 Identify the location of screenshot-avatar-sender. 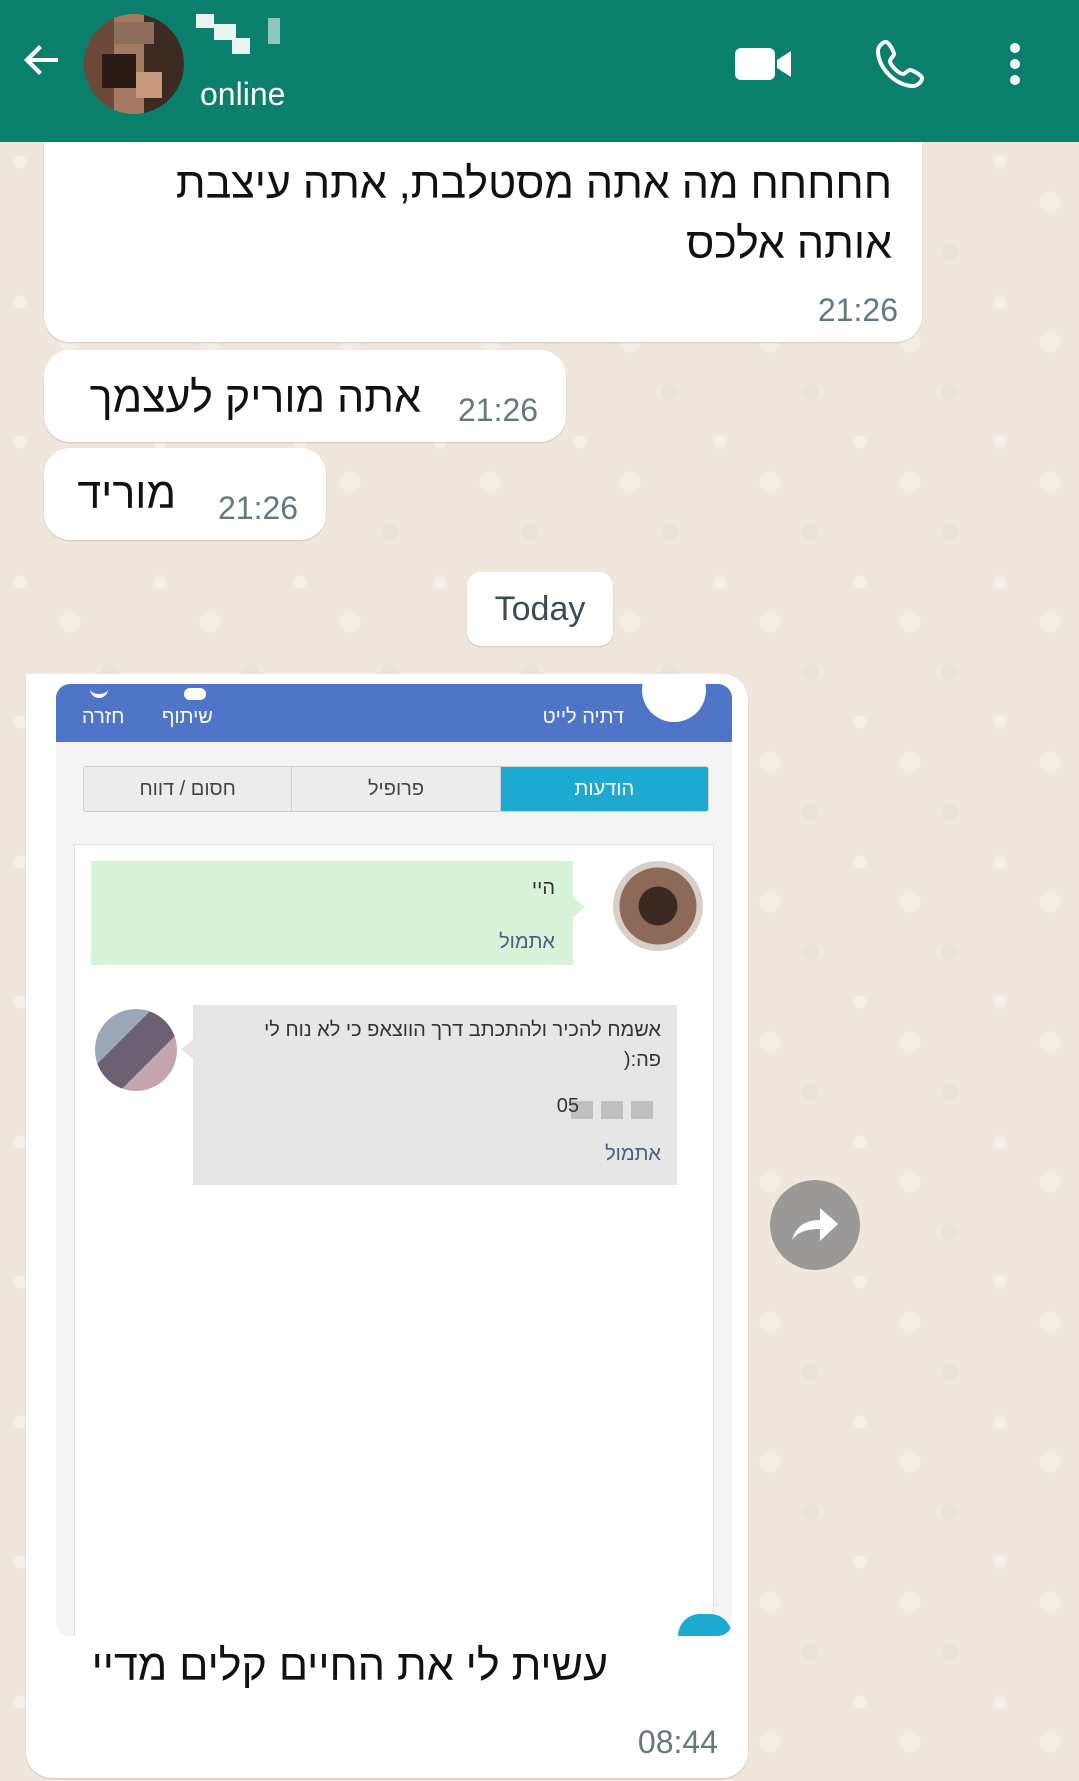
(658, 906).